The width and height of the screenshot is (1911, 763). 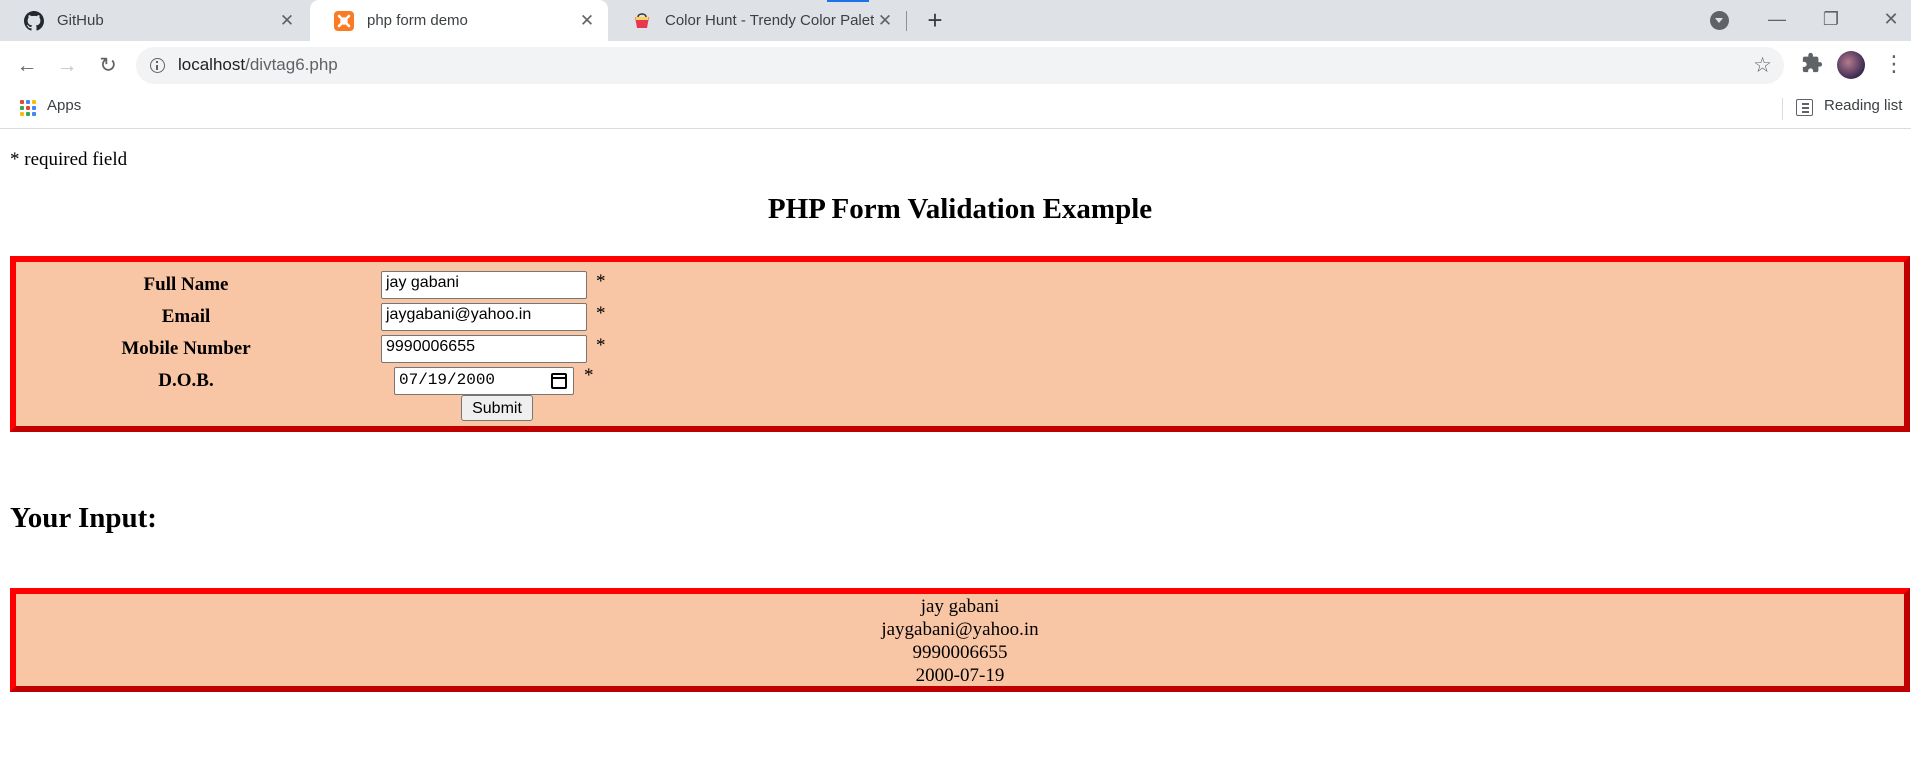 What do you see at coordinates (64, 105) in the screenshot?
I see `apps-bookmark: Apps` at bounding box center [64, 105].